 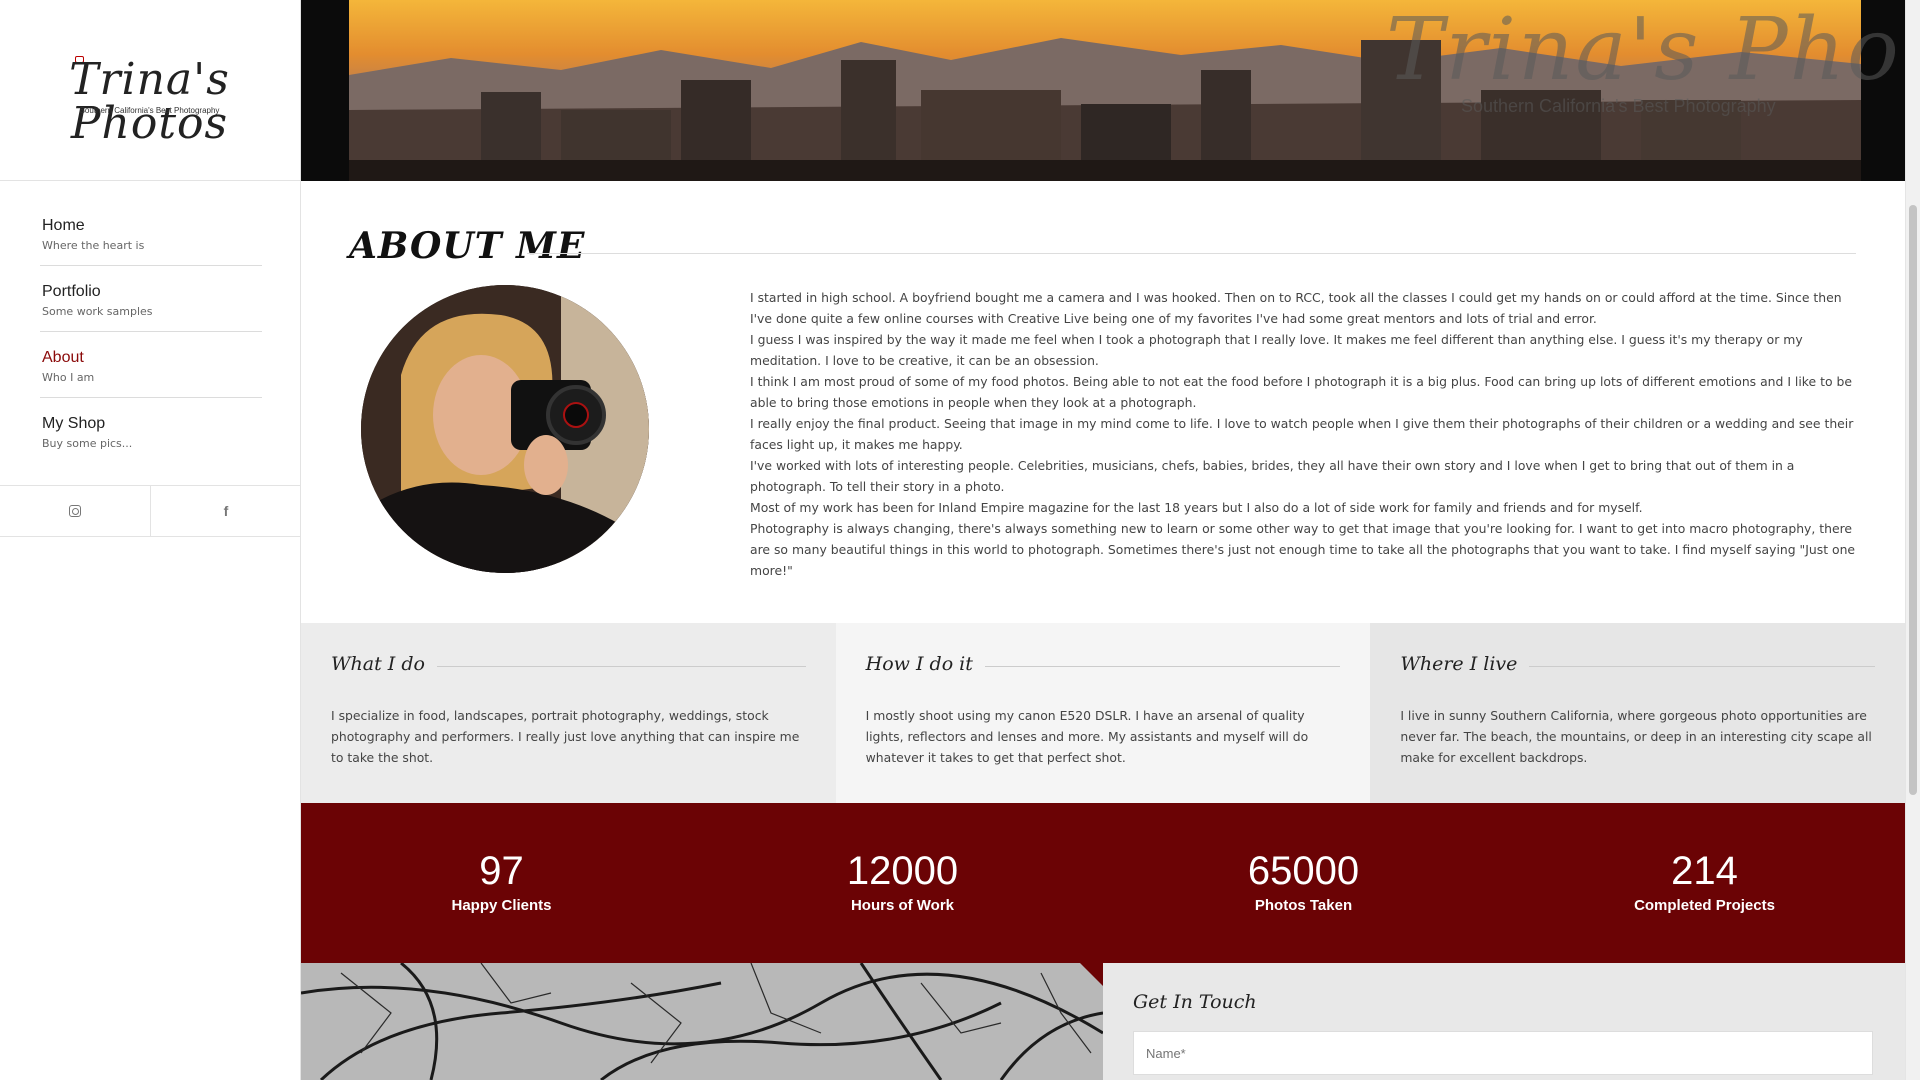 What do you see at coordinates (149, 101) in the screenshot?
I see `logo-title: Trina's Photos` at bounding box center [149, 101].